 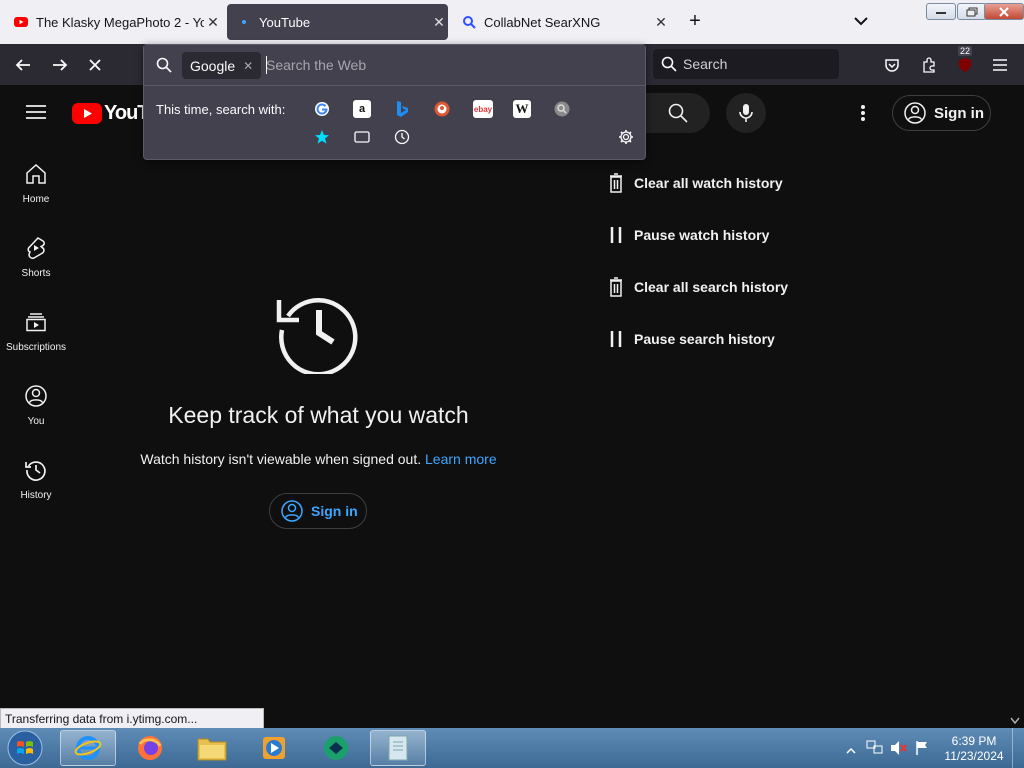 I want to click on subscriptions-icon, so click(x=36, y=322).